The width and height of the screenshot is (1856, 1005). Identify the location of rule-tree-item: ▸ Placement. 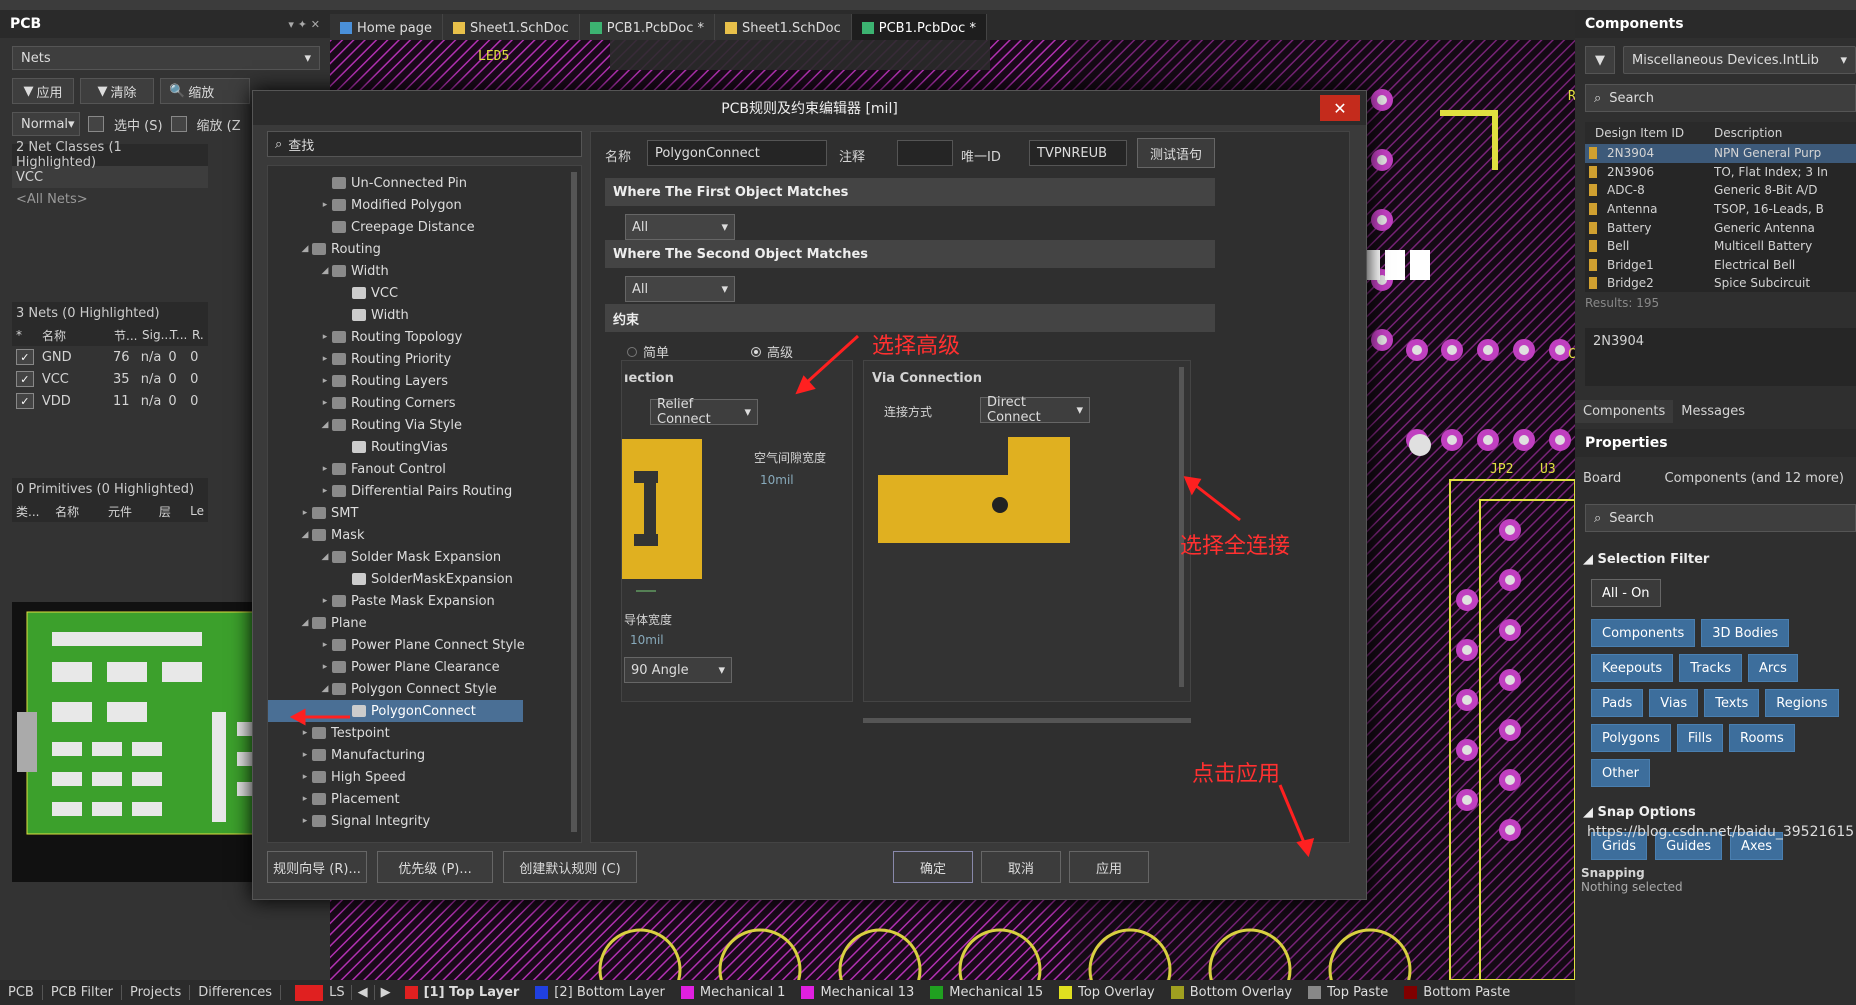
(424, 799).